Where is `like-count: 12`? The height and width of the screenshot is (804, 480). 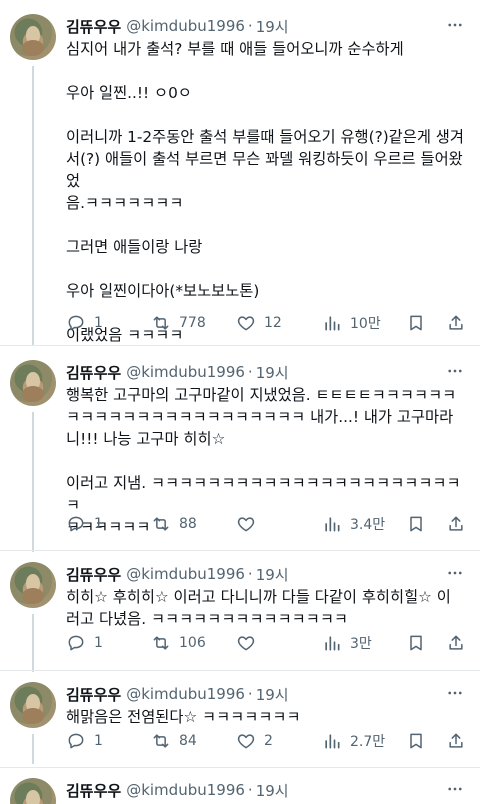
like-count: 12 is located at coordinates (273, 323).